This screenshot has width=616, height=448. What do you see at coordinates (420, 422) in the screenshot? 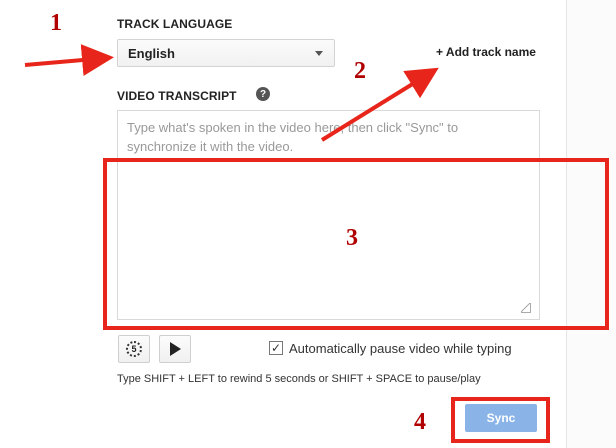
I see `annotation-number-4: 4` at bounding box center [420, 422].